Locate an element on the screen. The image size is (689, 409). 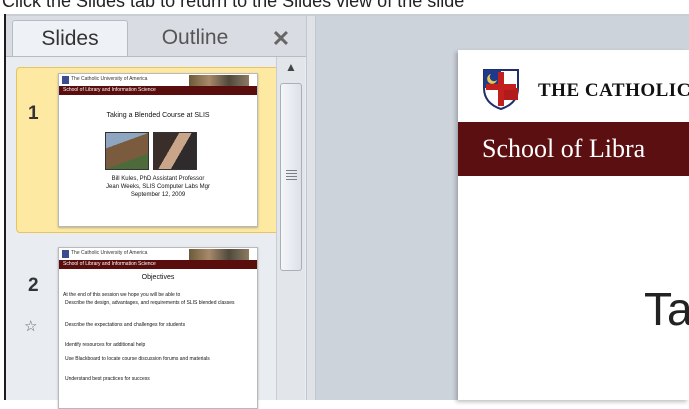
people-photo is located at coordinates (175, 151).